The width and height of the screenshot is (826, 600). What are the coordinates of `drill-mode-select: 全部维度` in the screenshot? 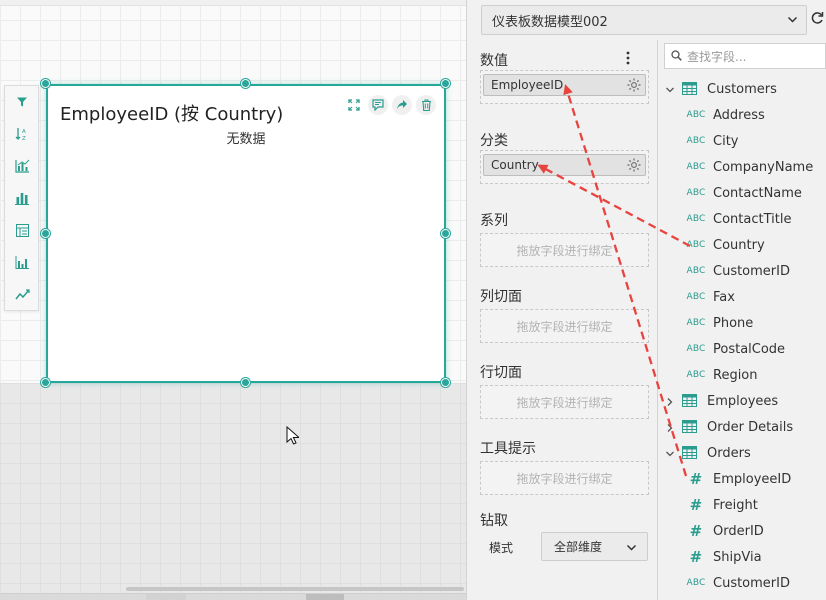 It's located at (594, 546).